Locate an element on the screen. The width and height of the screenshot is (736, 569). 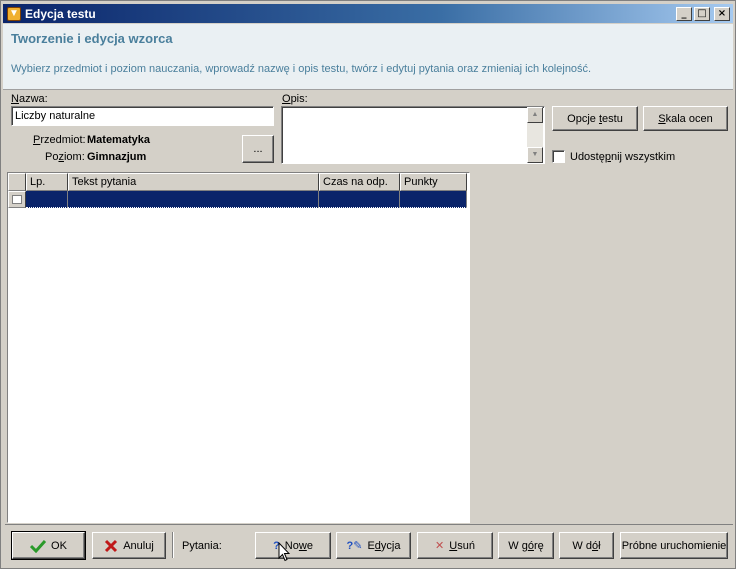
new-question-button: ? Nowe is located at coordinates (293, 545).